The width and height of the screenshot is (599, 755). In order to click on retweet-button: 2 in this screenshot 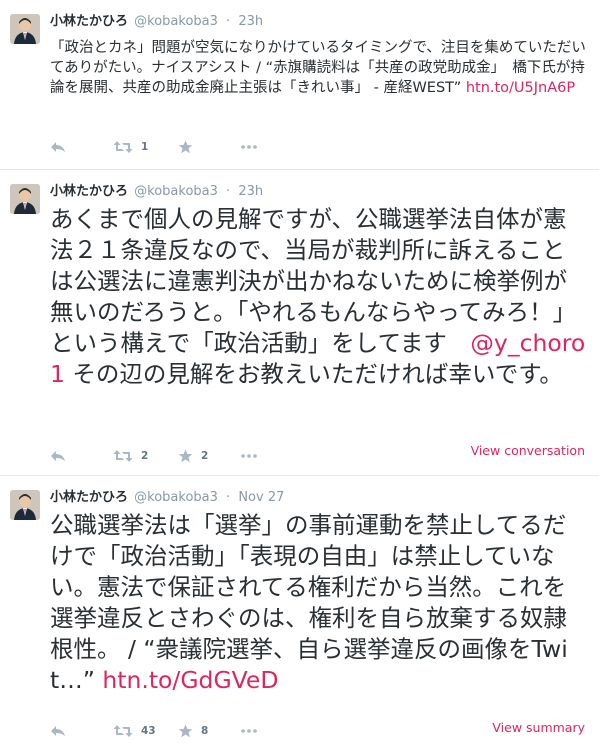, I will do `click(130, 456)`.